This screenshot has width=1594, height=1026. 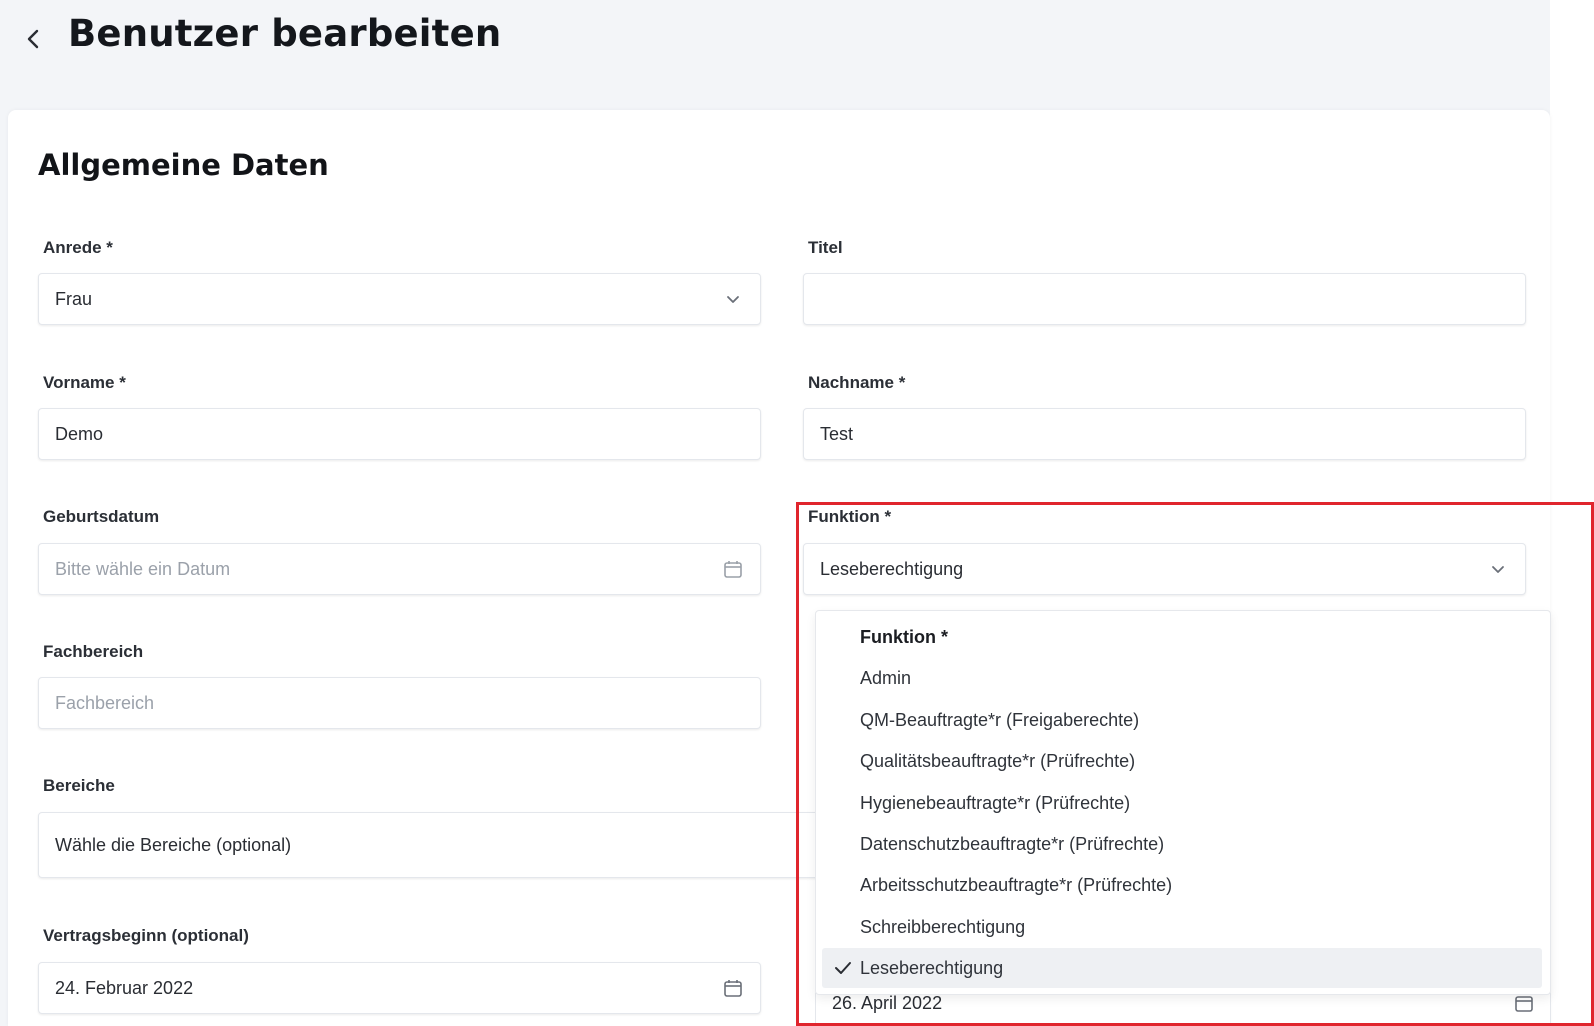 I want to click on anrede-label: Anrede *, so click(x=78, y=247).